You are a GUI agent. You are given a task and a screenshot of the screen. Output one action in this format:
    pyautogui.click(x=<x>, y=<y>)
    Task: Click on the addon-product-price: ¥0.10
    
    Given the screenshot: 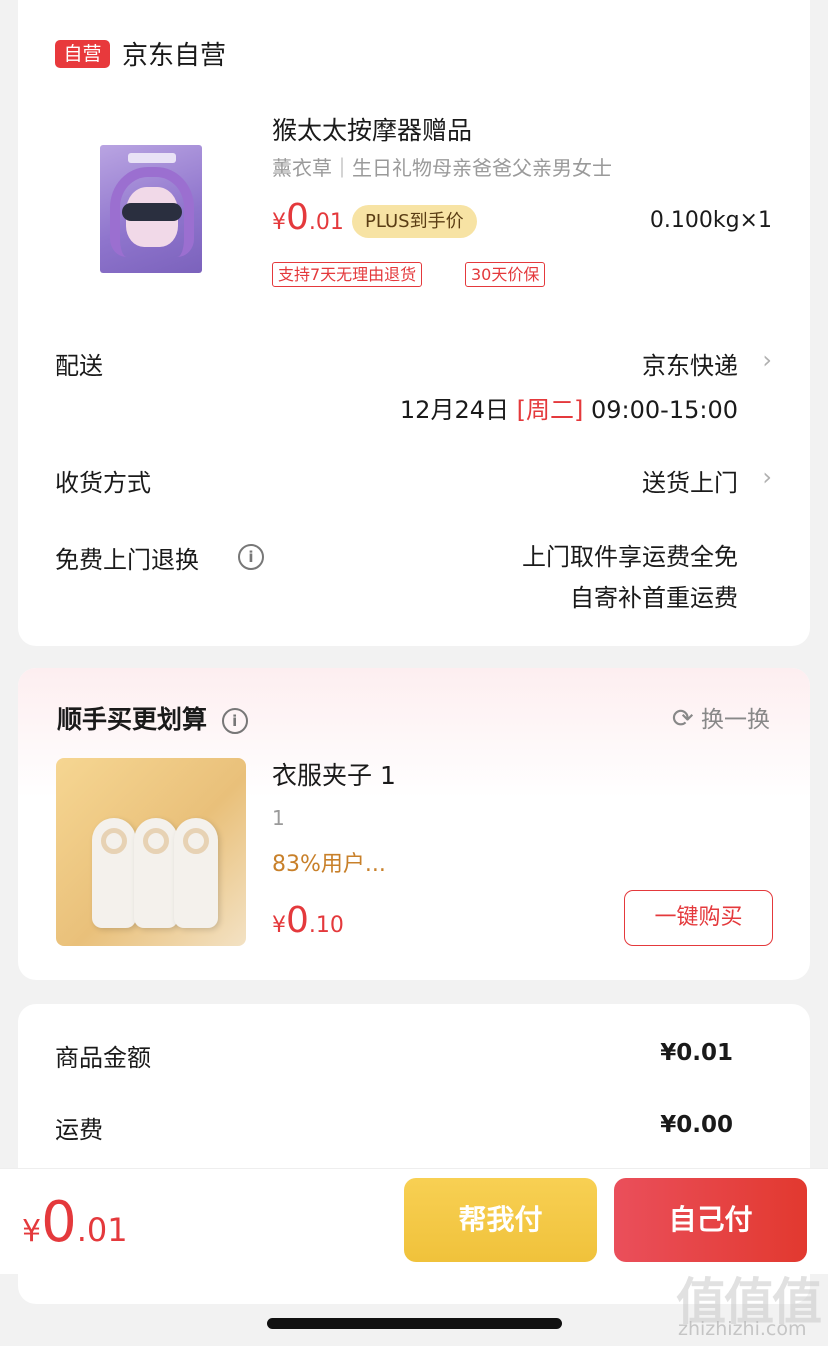 What is the action you would take?
    pyautogui.click(x=308, y=920)
    